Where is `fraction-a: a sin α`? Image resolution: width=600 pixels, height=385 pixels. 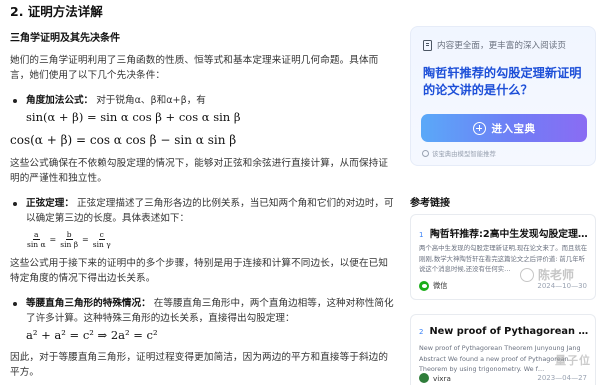 fraction-a: a sin α is located at coordinates (36, 239).